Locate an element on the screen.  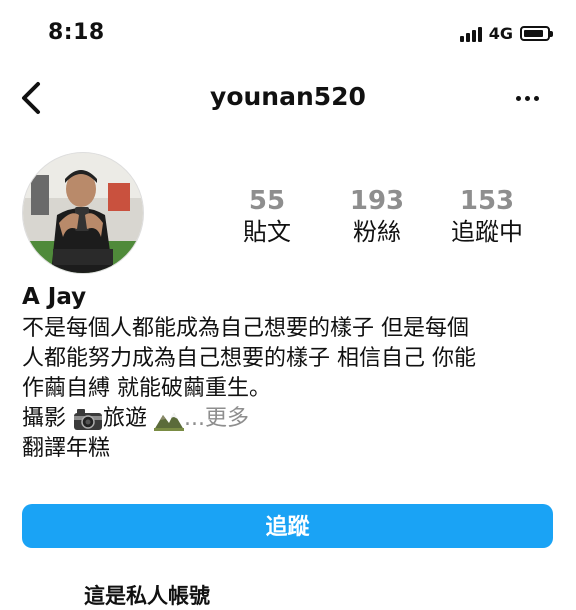
stat-following: 153 追蹤中 is located at coordinates (487, 217).